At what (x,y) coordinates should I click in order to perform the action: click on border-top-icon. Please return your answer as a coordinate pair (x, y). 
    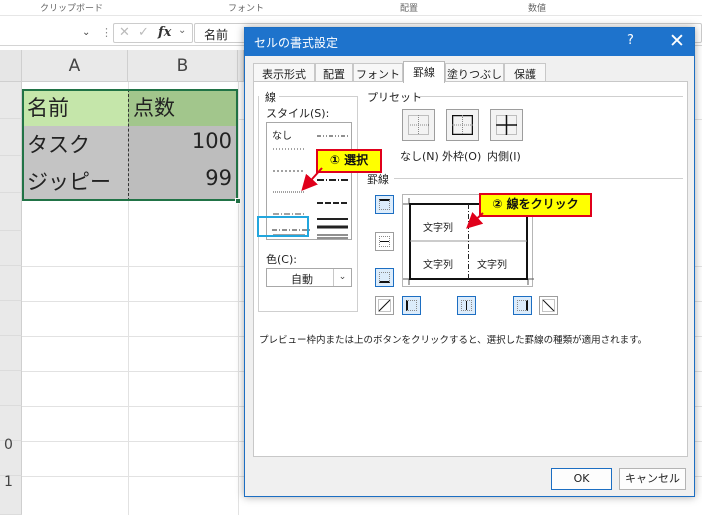
    Looking at the image, I should click on (384, 204).